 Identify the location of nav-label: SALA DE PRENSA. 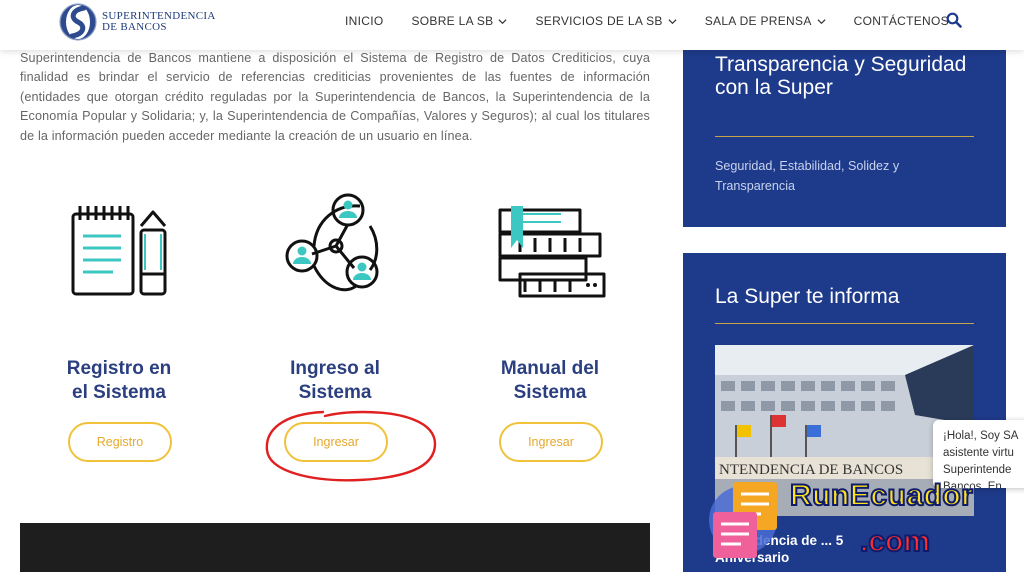
(758, 21).